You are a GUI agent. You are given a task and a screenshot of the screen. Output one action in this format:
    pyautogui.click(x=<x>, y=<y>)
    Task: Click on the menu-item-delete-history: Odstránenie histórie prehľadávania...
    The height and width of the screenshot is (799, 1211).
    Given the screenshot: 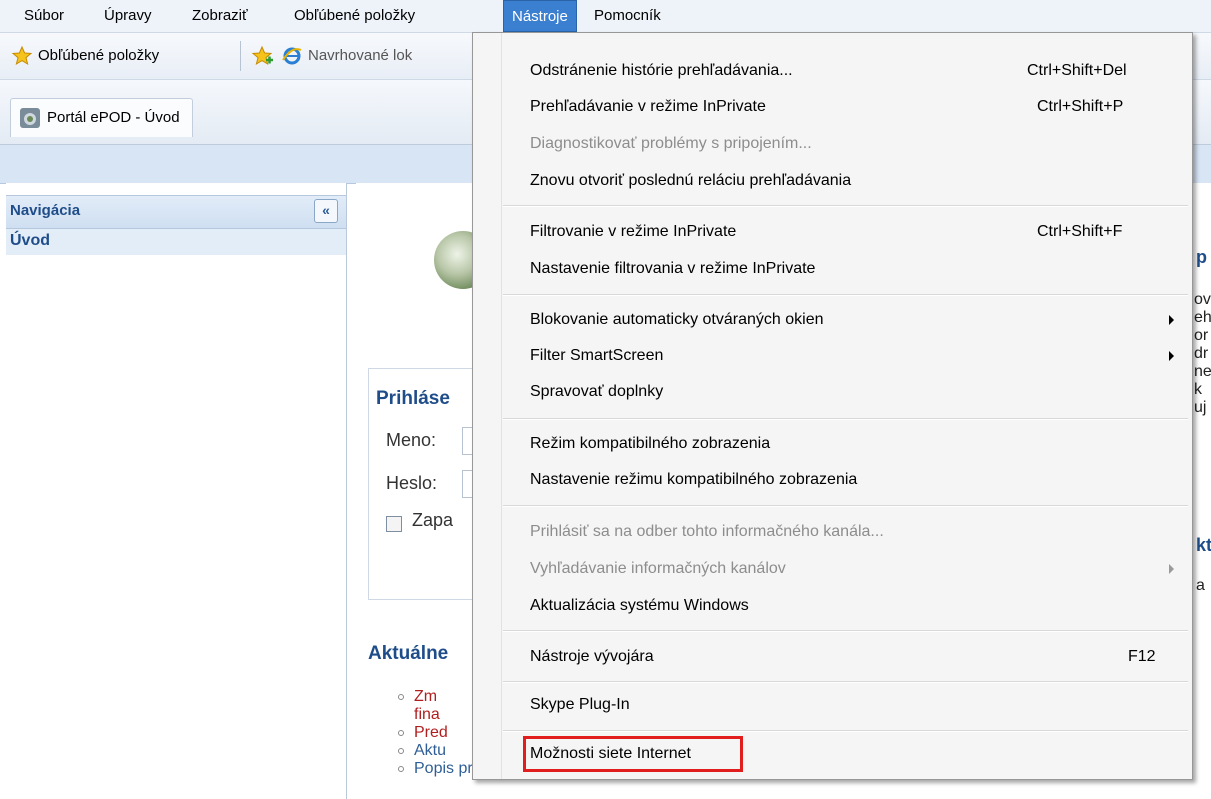 What is the action you would take?
    pyautogui.click(x=661, y=71)
    